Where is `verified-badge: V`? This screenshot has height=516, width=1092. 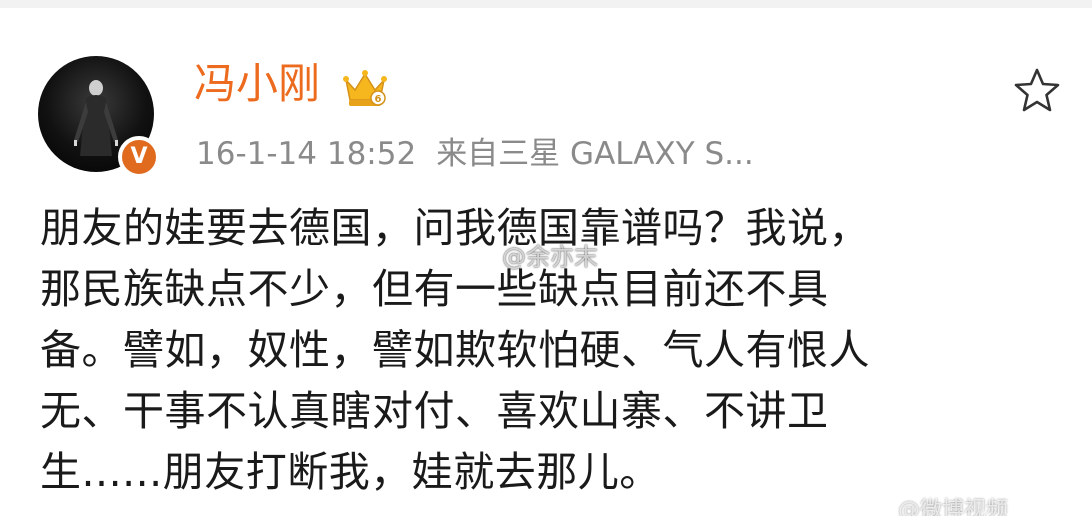 verified-badge: V is located at coordinates (139, 157).